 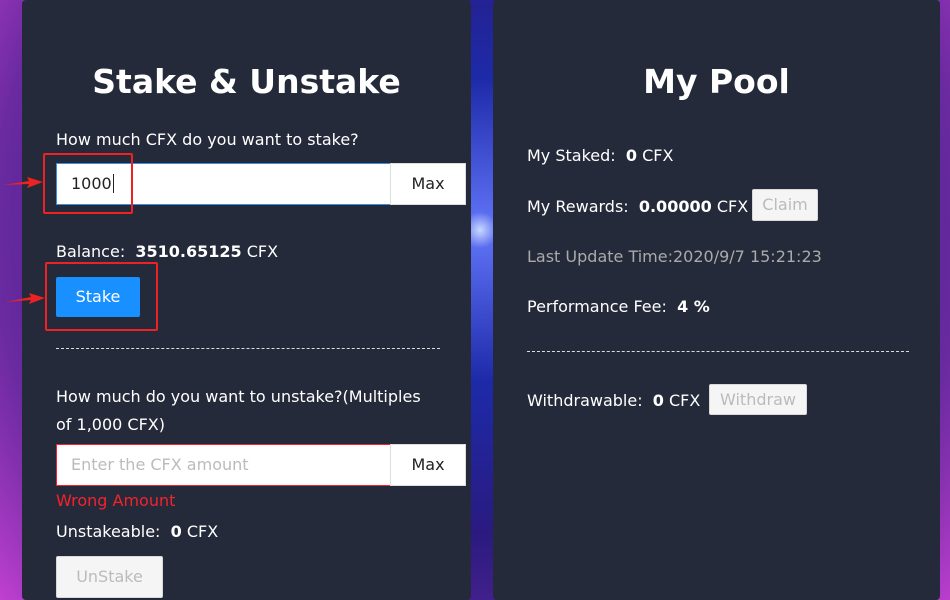 What do you see at coordinates (614, 400) in the screenshot?
I see `withdrawable: Withdrawable: 0 CFX` at bounding box center [614, 400].